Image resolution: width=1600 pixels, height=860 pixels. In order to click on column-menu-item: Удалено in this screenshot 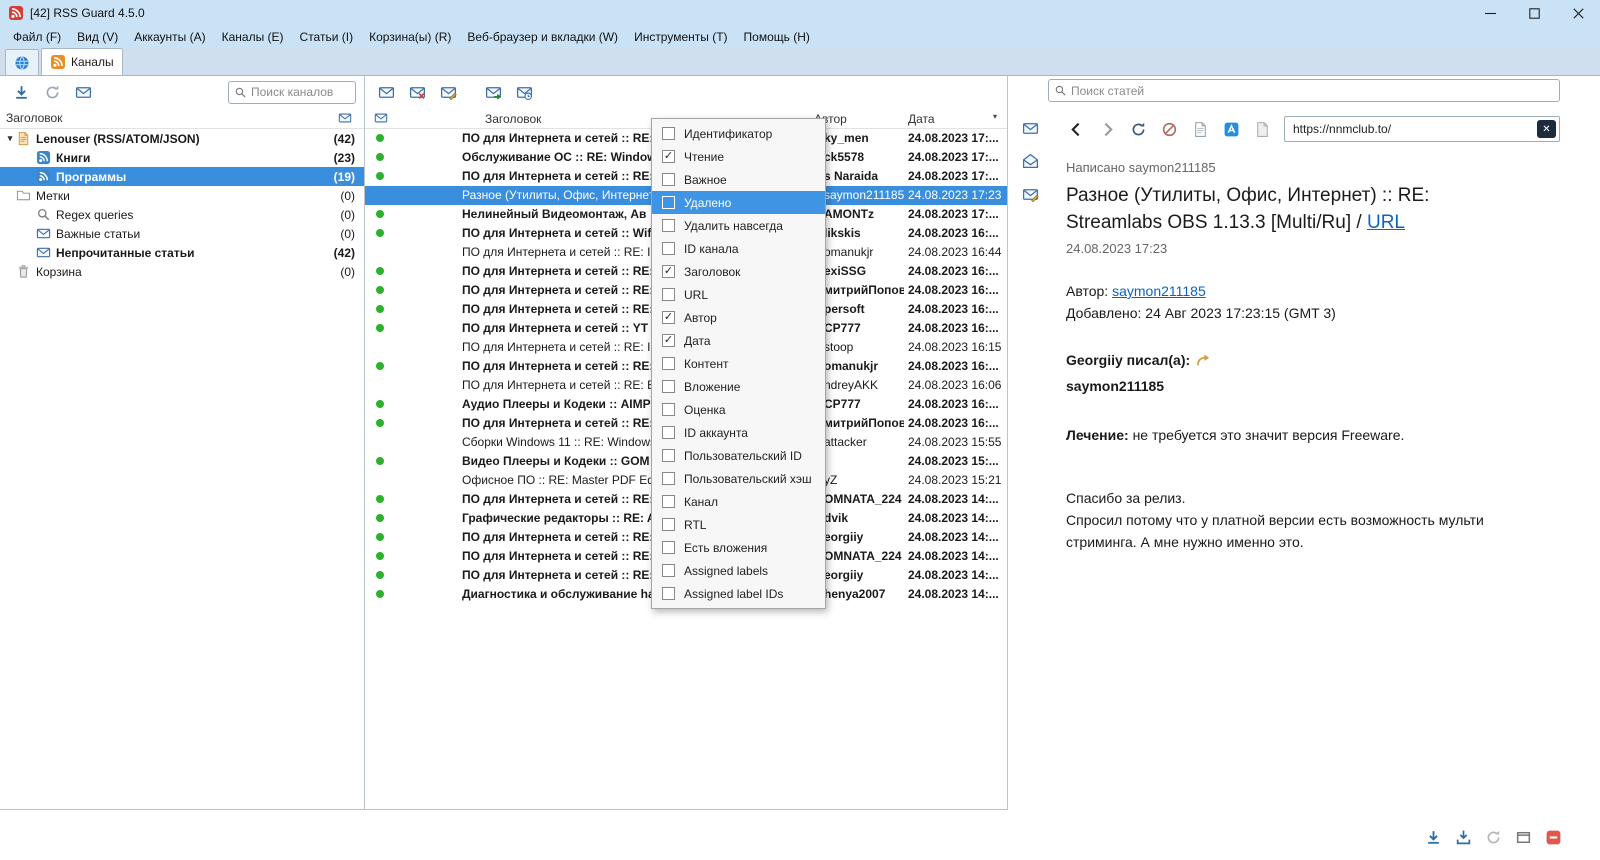, I will do `click(738, 202)`.